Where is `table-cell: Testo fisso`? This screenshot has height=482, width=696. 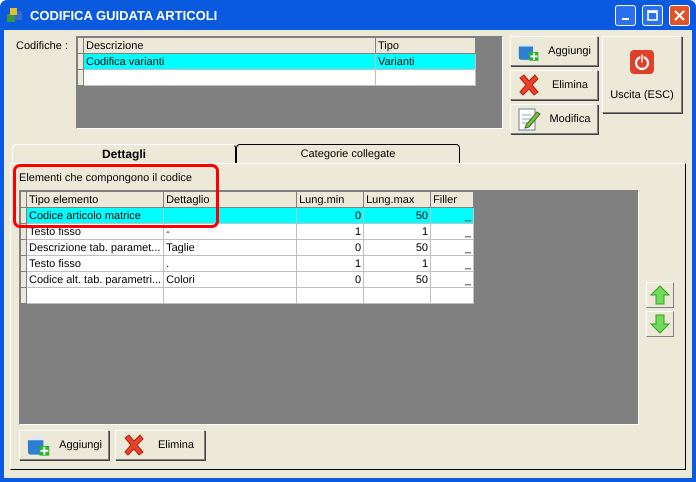 table-cell: Testo fisso is located at coordinates (95, 264).